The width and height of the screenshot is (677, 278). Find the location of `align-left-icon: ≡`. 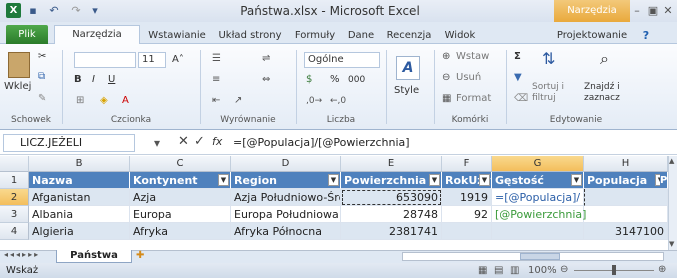

align-left-icon: ≡ is located at coordinates (216, 80).